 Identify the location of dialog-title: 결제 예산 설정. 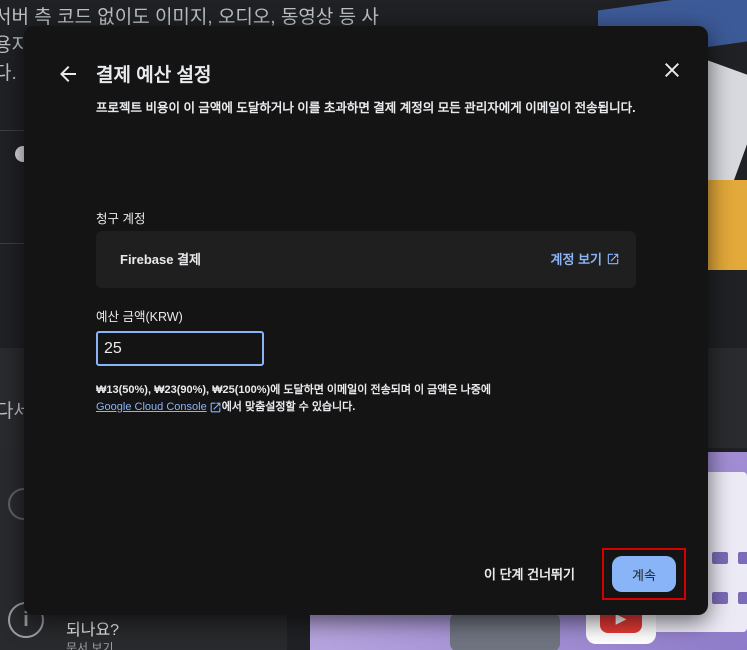
(154, 75).